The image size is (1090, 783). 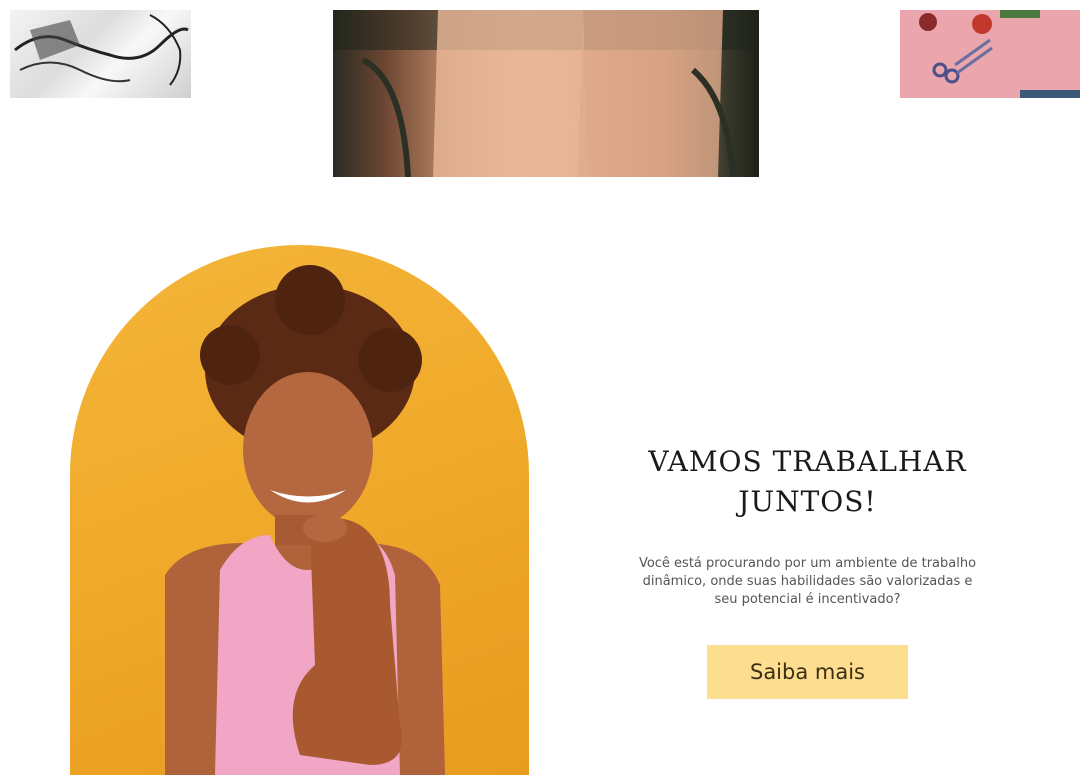 What do you see at coordinates (990, 54) in the screenshot?
I see `manicure-tools-image` at bounding box center [990, 54].